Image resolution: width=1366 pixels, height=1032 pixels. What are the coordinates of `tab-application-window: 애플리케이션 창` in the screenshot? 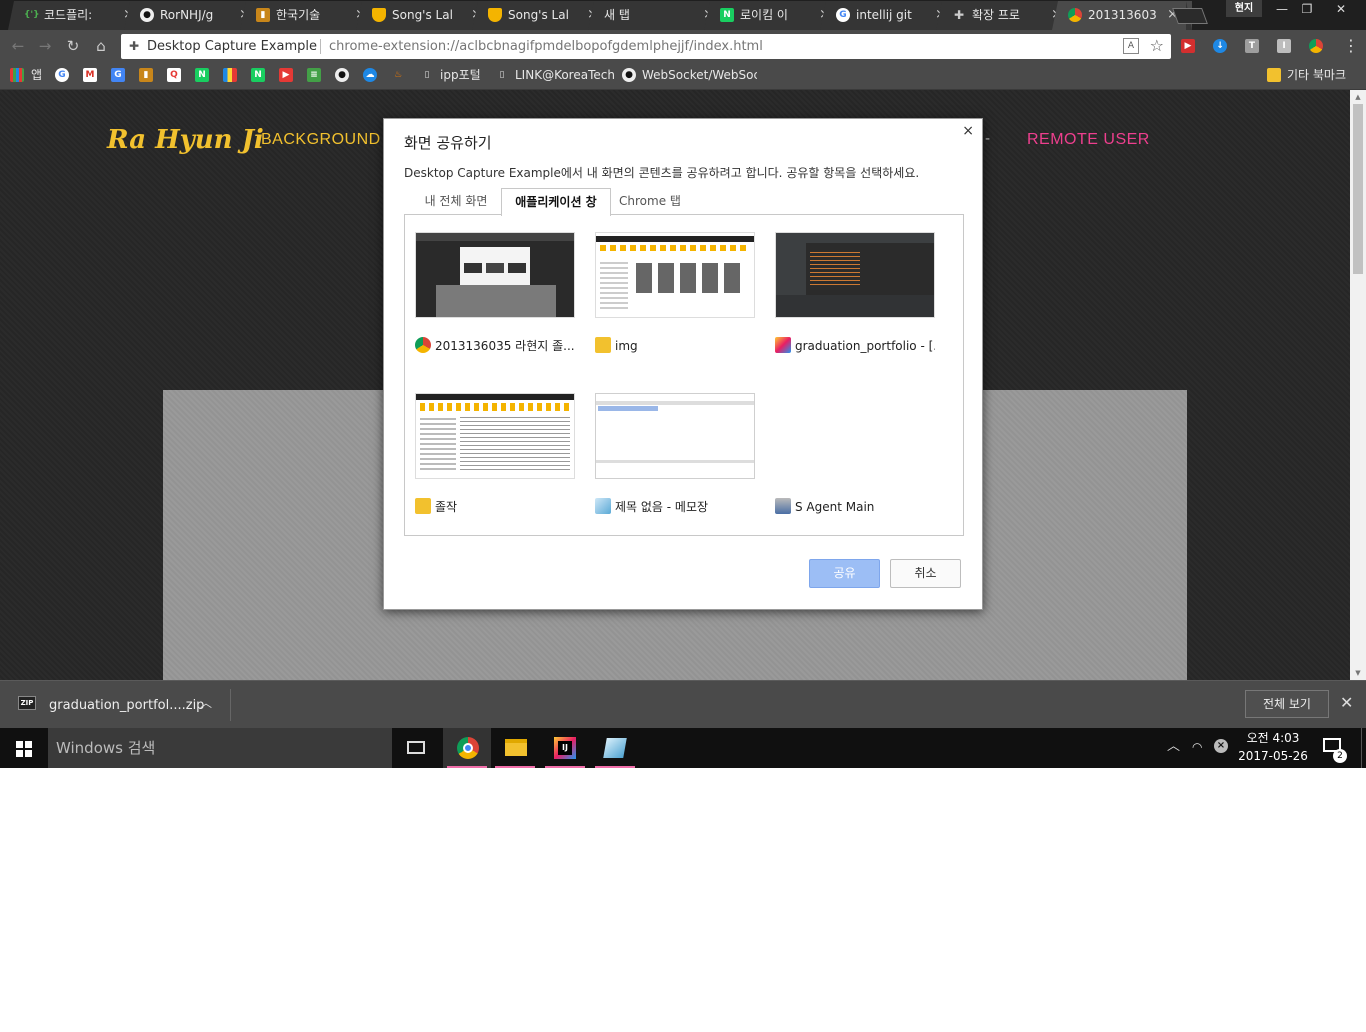 It's located at (556, 202).